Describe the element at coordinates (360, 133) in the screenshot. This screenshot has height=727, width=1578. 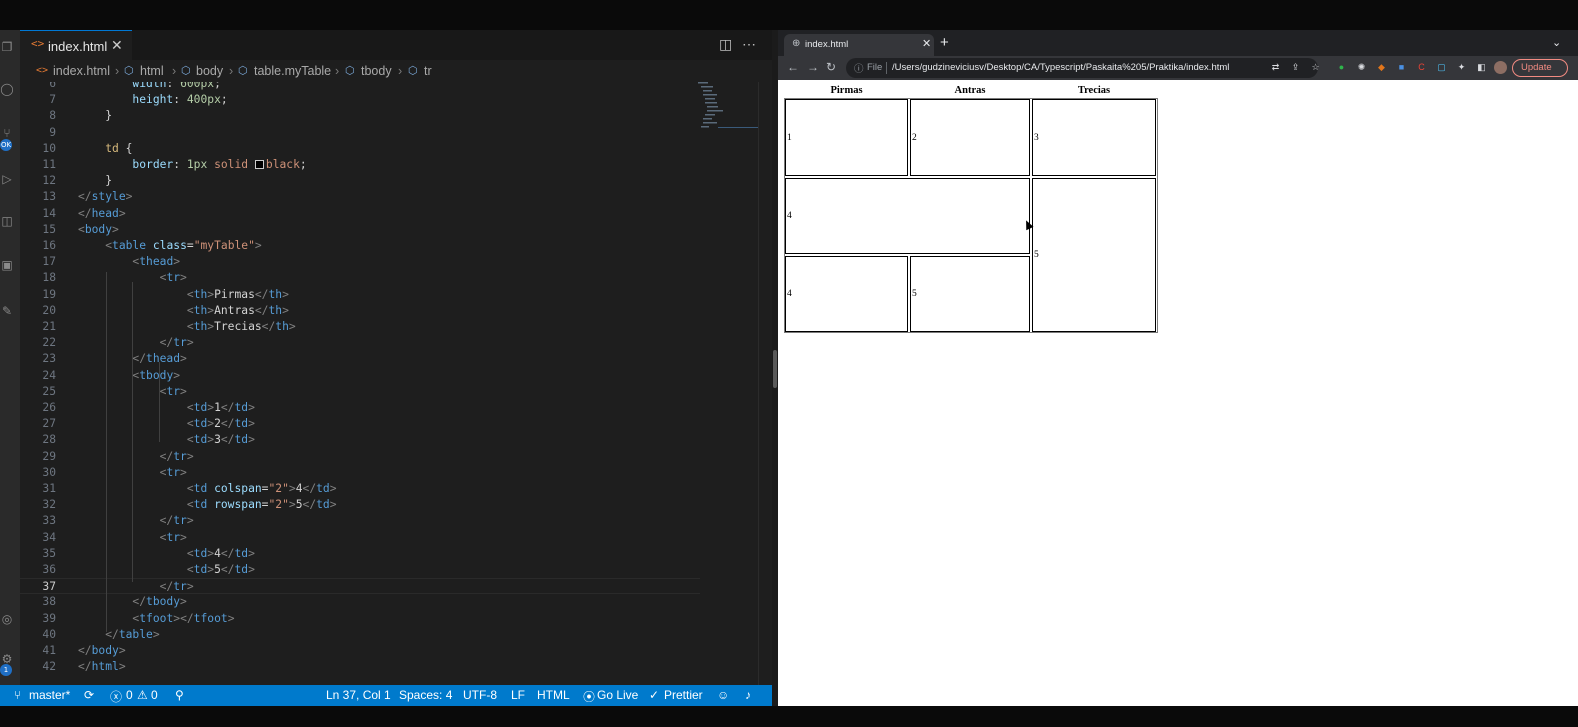
I see `code-line: 9` at that location.